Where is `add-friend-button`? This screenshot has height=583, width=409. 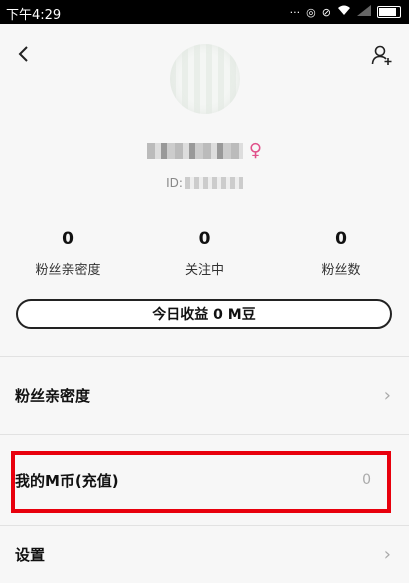
add-friend-button is located at coordinates (382, 55).